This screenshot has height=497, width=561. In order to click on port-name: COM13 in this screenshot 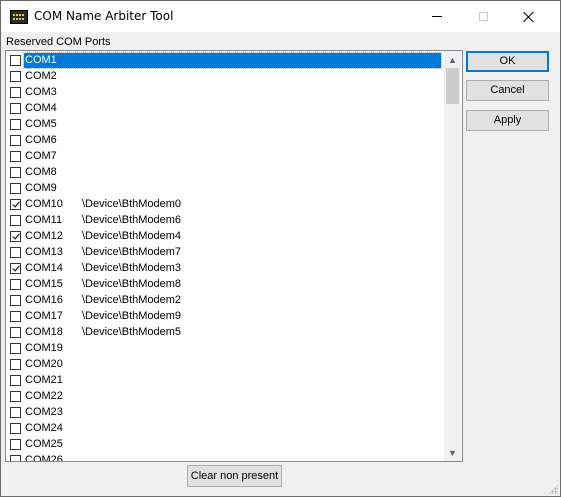, I will do `click(44, 252)`.